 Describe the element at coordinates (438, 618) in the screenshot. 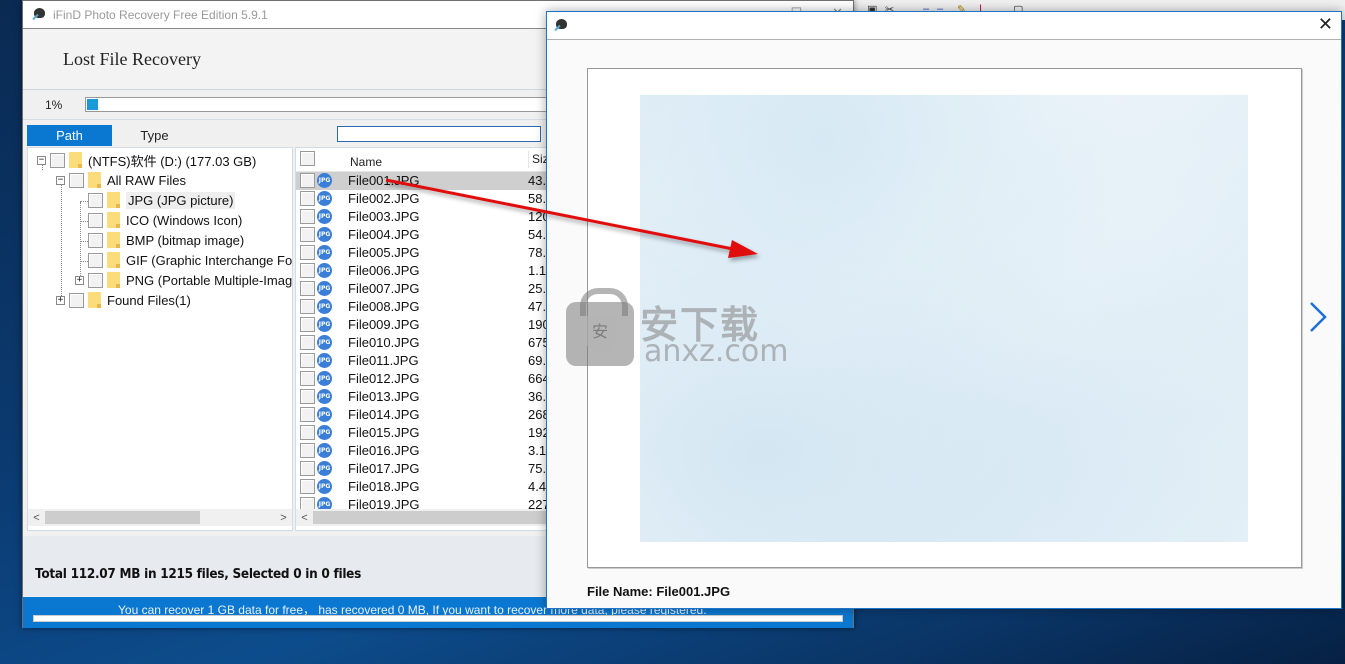

I see `free-quota-progress` at that location.